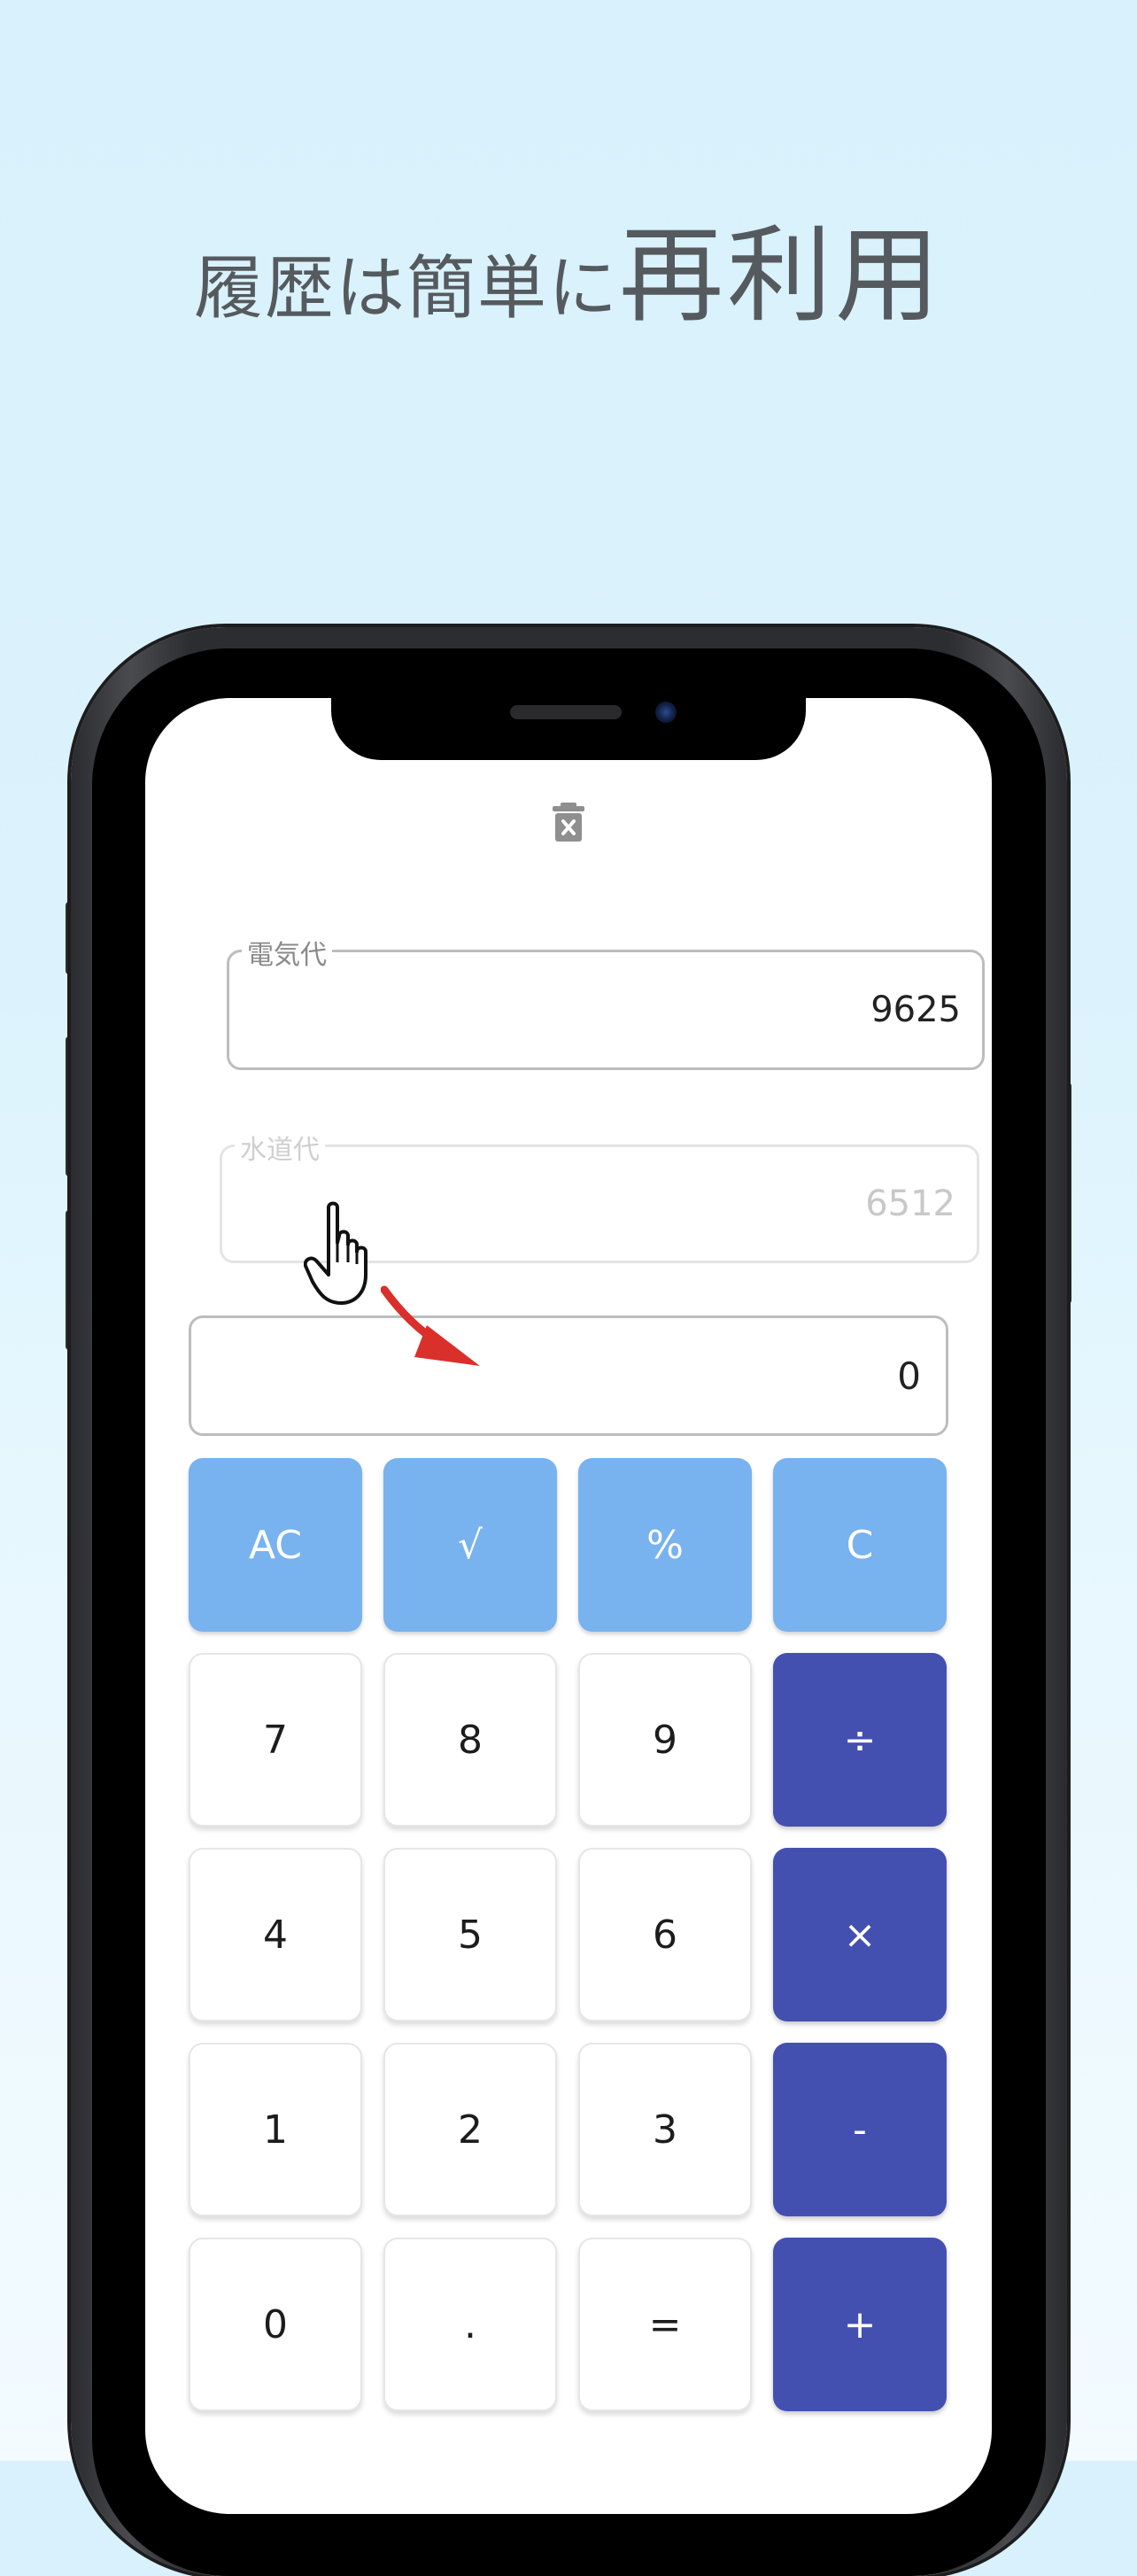 The image size is (1137, 2576). What do you see at coordinates (470, 1545) in the screenshot?
I see `square-root-button: √` at bounding box center [470, 1545].